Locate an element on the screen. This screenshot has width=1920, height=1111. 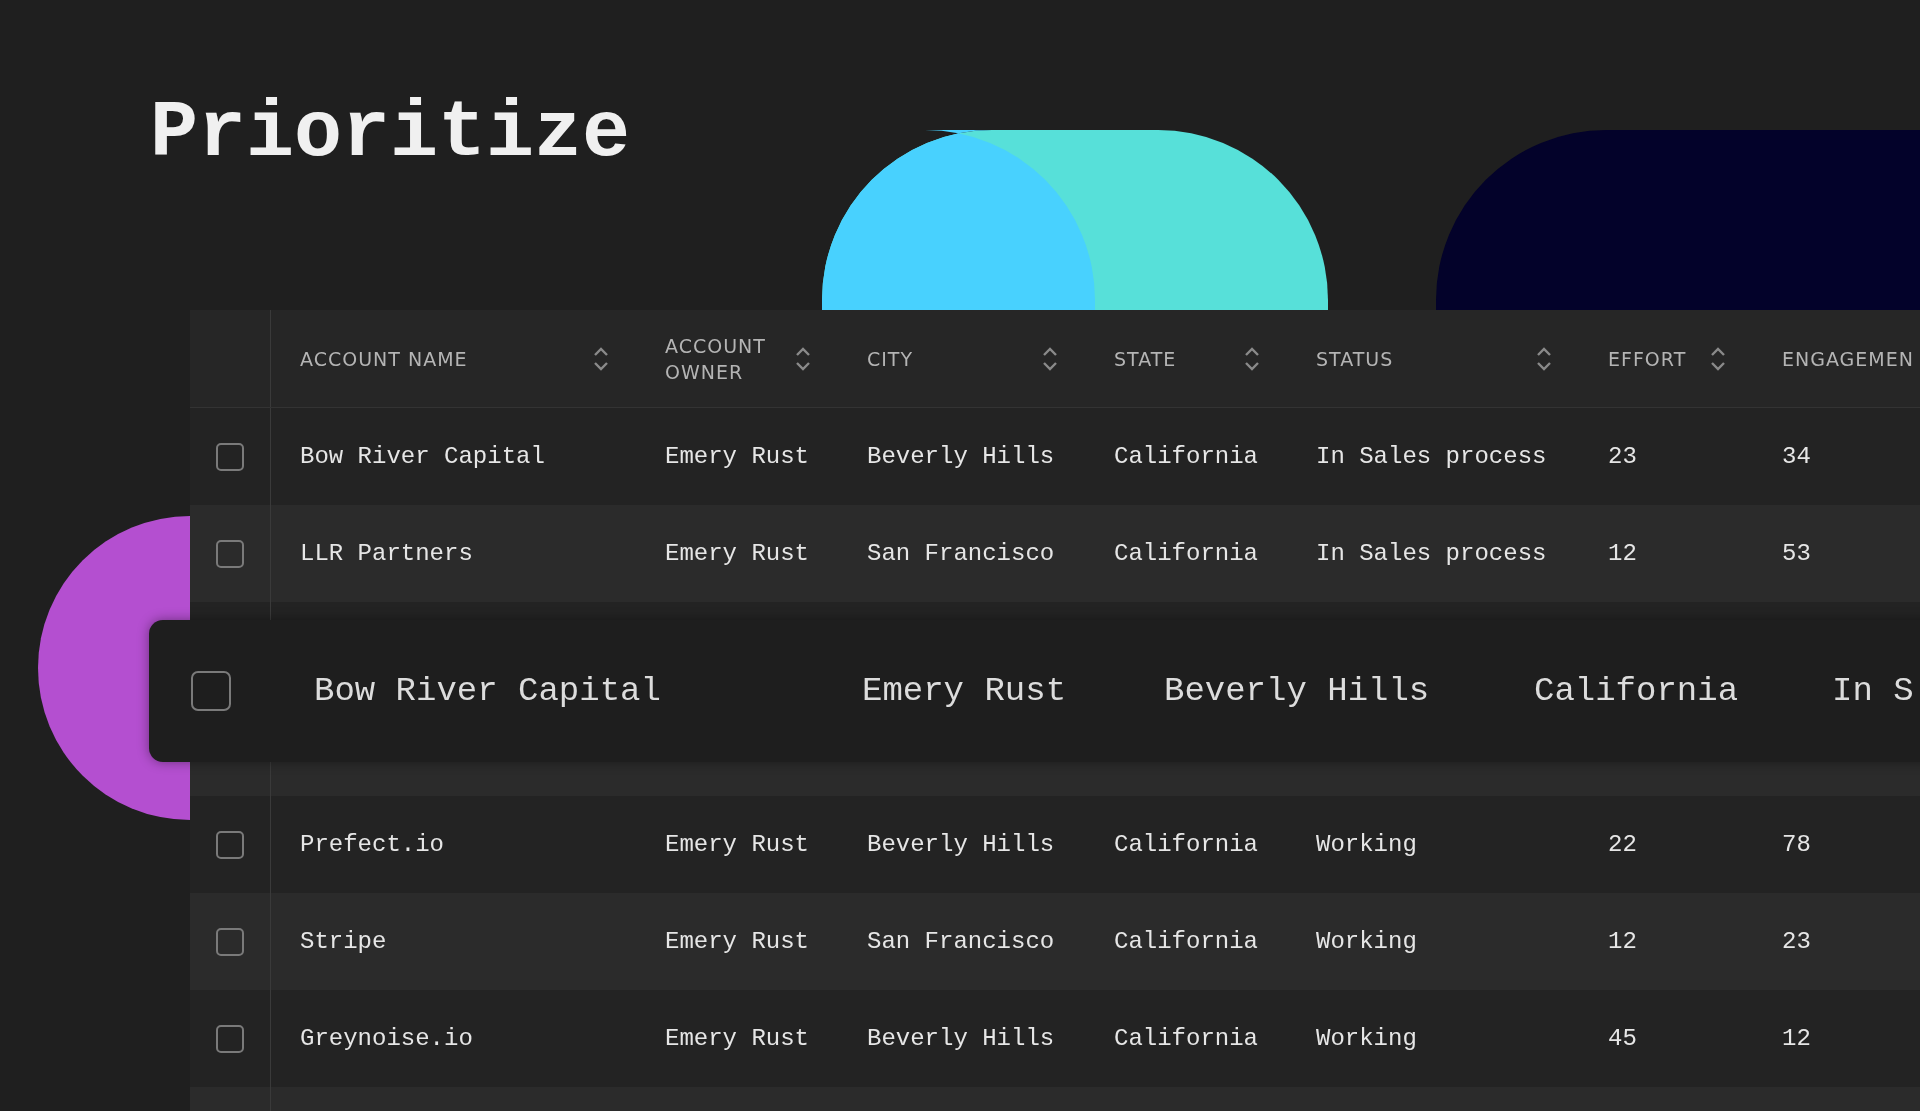
table-cell: 34 is located at coordinates (1796, 456).